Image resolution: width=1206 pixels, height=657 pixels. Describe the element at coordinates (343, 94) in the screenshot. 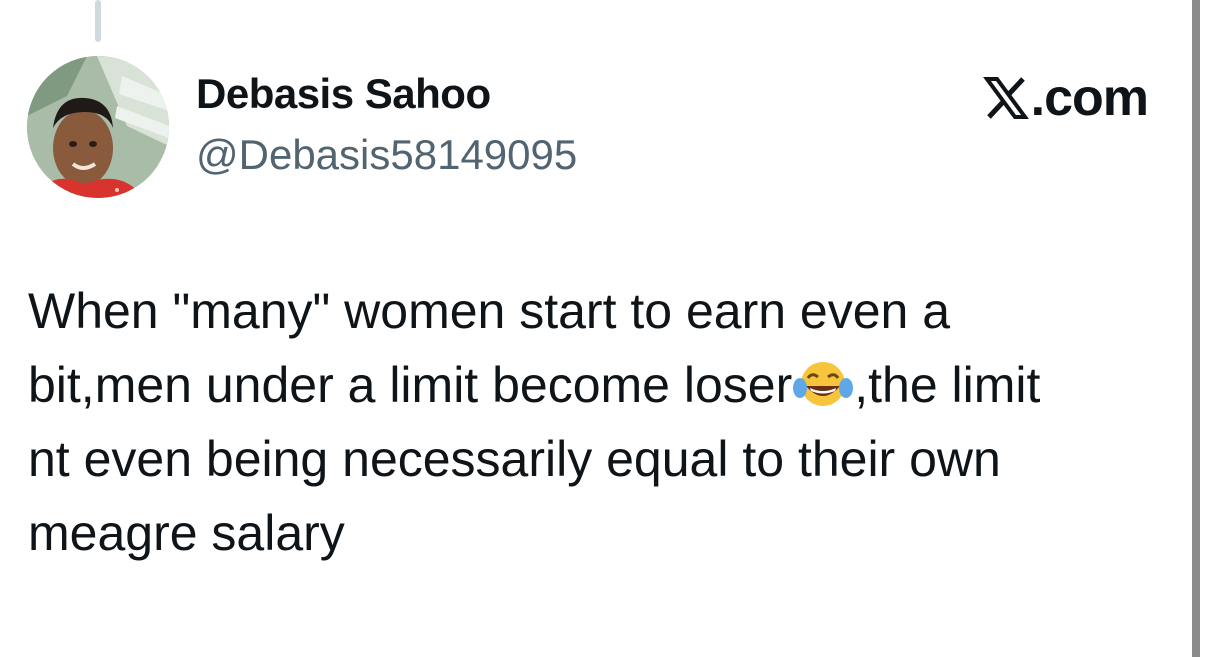

I see `author-display-name: Debasis Sahoo` at that location.